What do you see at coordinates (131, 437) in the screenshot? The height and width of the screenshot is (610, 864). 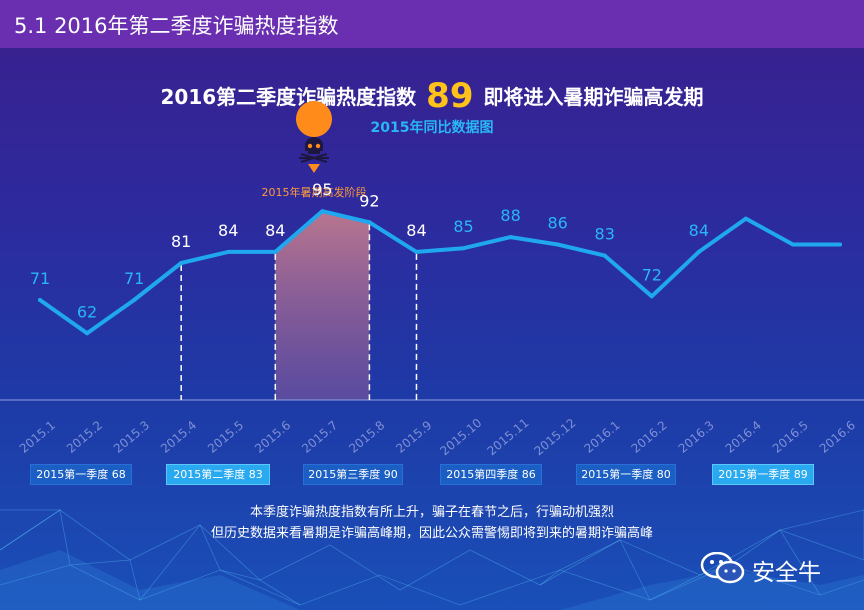 I see `x-tick-label: 2015.3` at bounding box center [131, 437].